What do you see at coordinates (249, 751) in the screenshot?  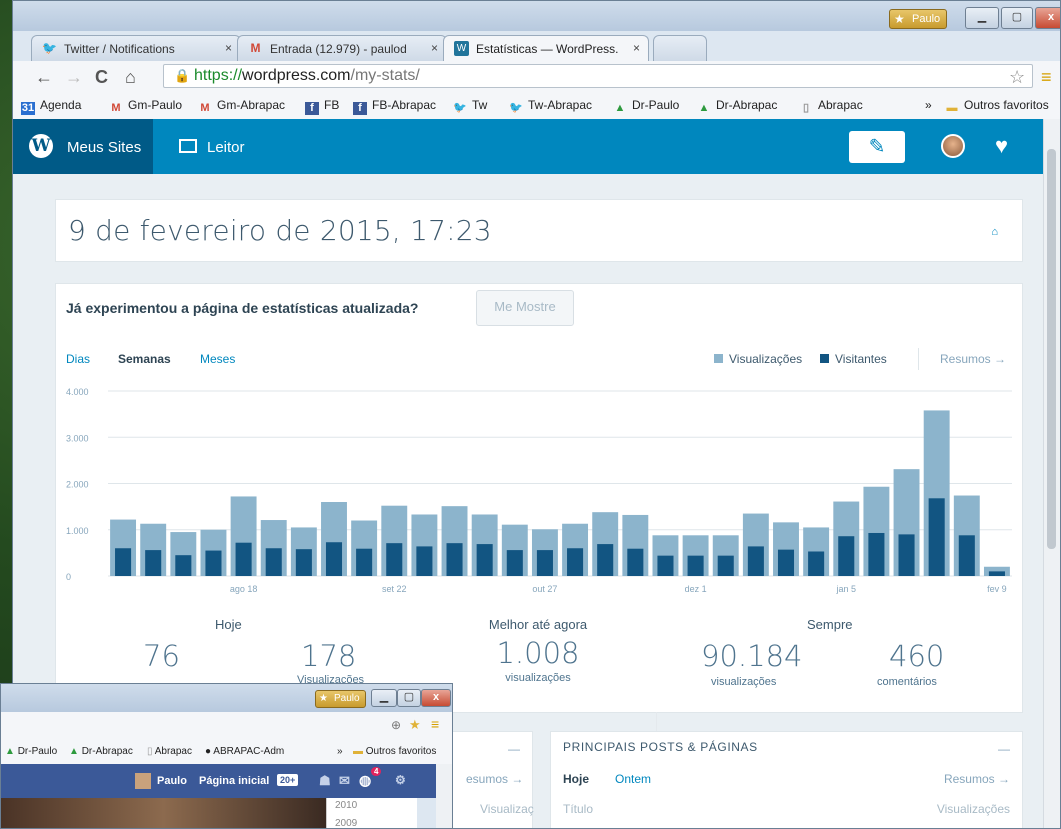 I see `bookmark-label: ABRAPAC-Adm` at bounding box center [249, 751].